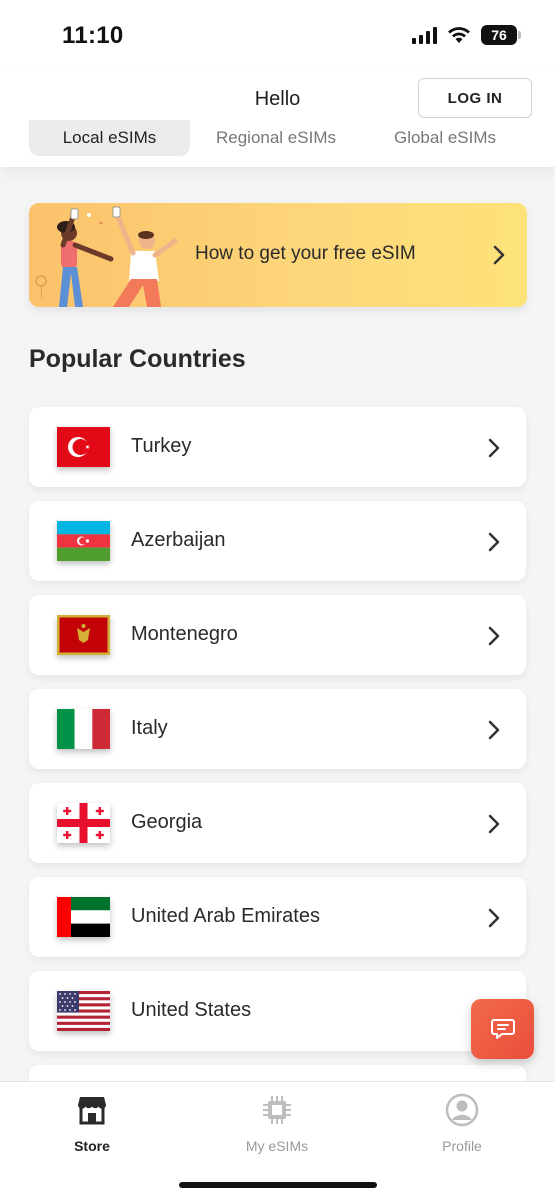 The image size is (555, 1200). What do you see at coordinates (161, 446) in the screenshot?
I see `country-name: Turkey` at bounding box center [161, 446].